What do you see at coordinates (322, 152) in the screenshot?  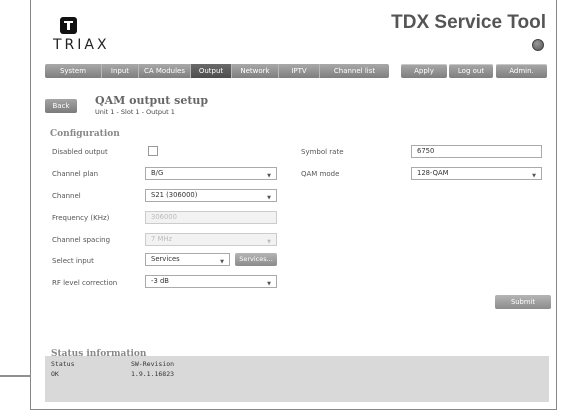 I see `symbol-rate-label: Symbol rate` at bounding box center [322, 152].